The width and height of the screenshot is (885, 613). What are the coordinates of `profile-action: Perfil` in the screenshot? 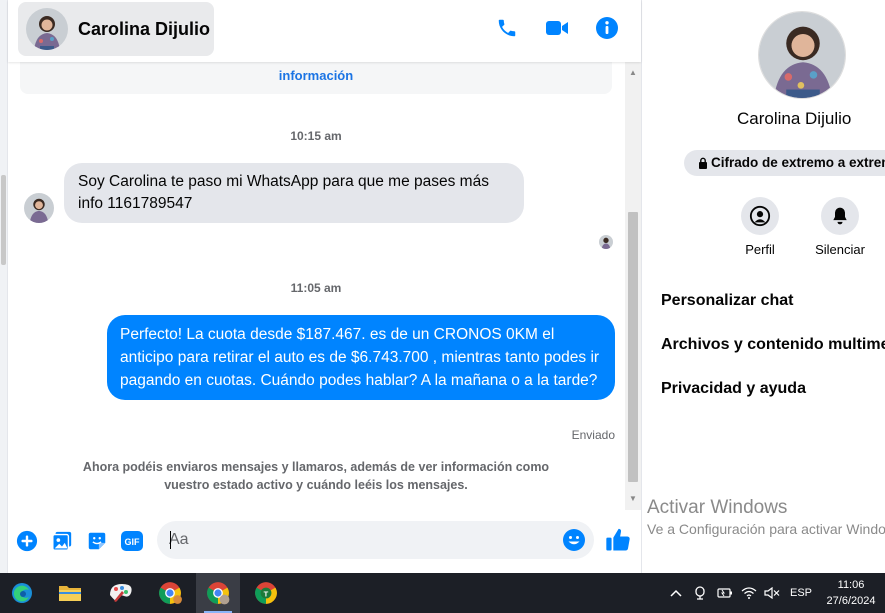 It's located at (760, 227).